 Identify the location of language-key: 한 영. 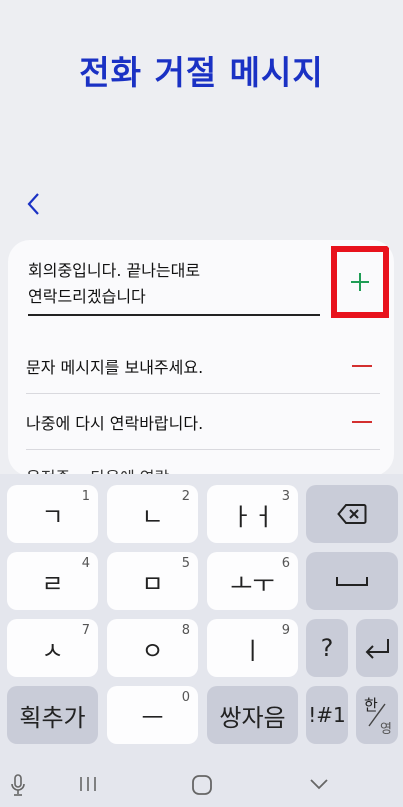
(377, 715).